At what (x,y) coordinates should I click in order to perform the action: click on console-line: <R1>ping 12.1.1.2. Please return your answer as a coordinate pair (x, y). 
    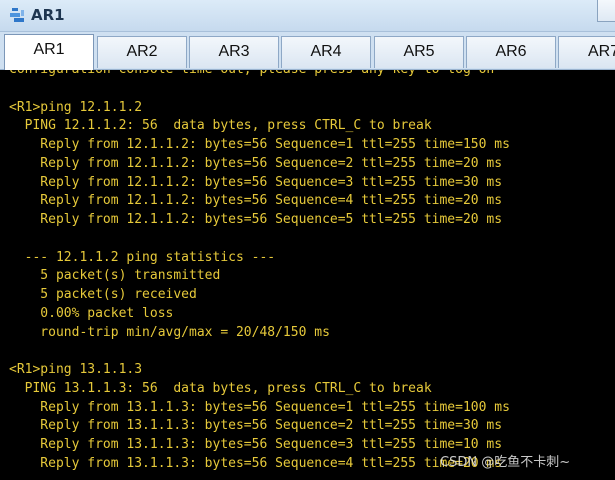
    Looking at the image, I should click on (76, 107).